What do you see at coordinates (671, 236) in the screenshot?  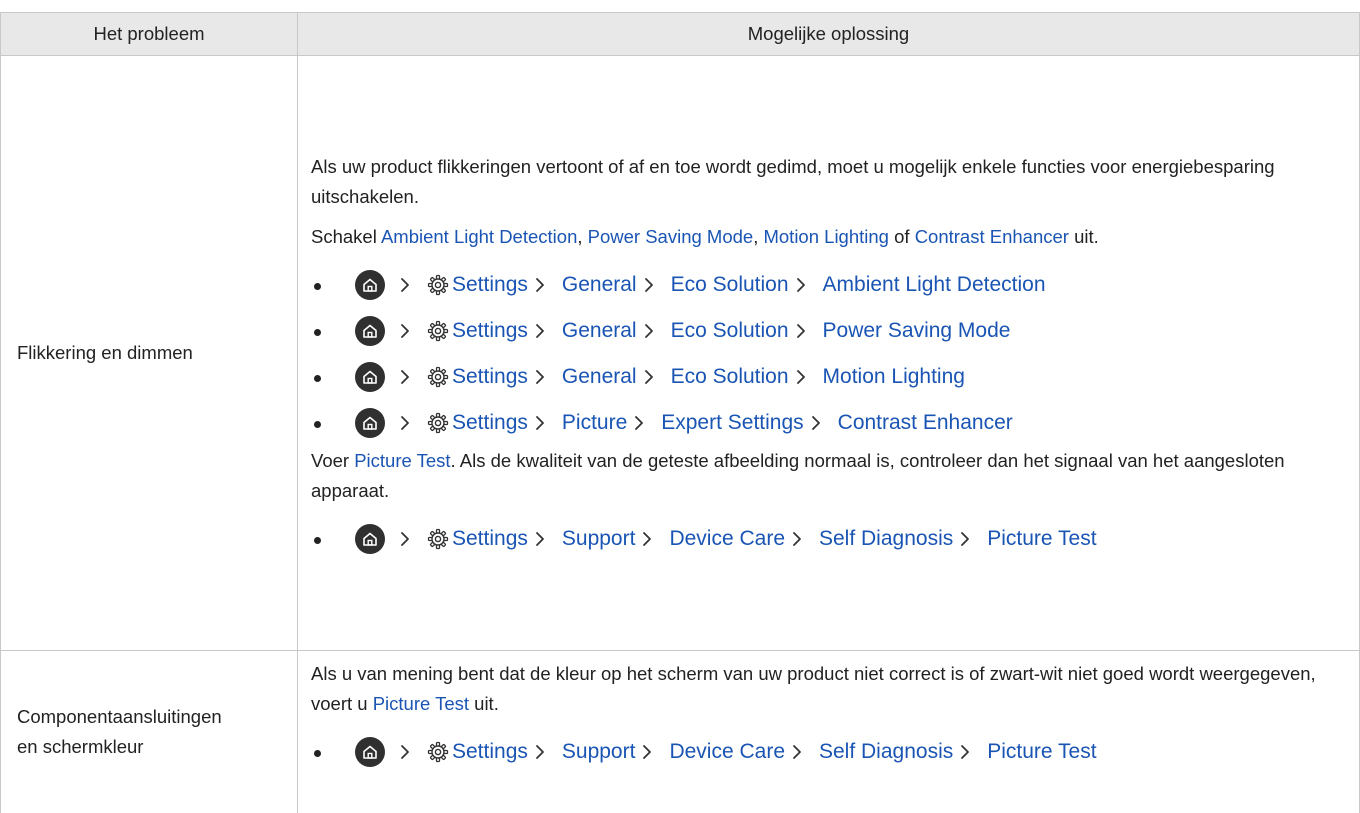 I see `menu-link-power-saving-mode: Power Saving Mode` at bounding box center [671, 236].